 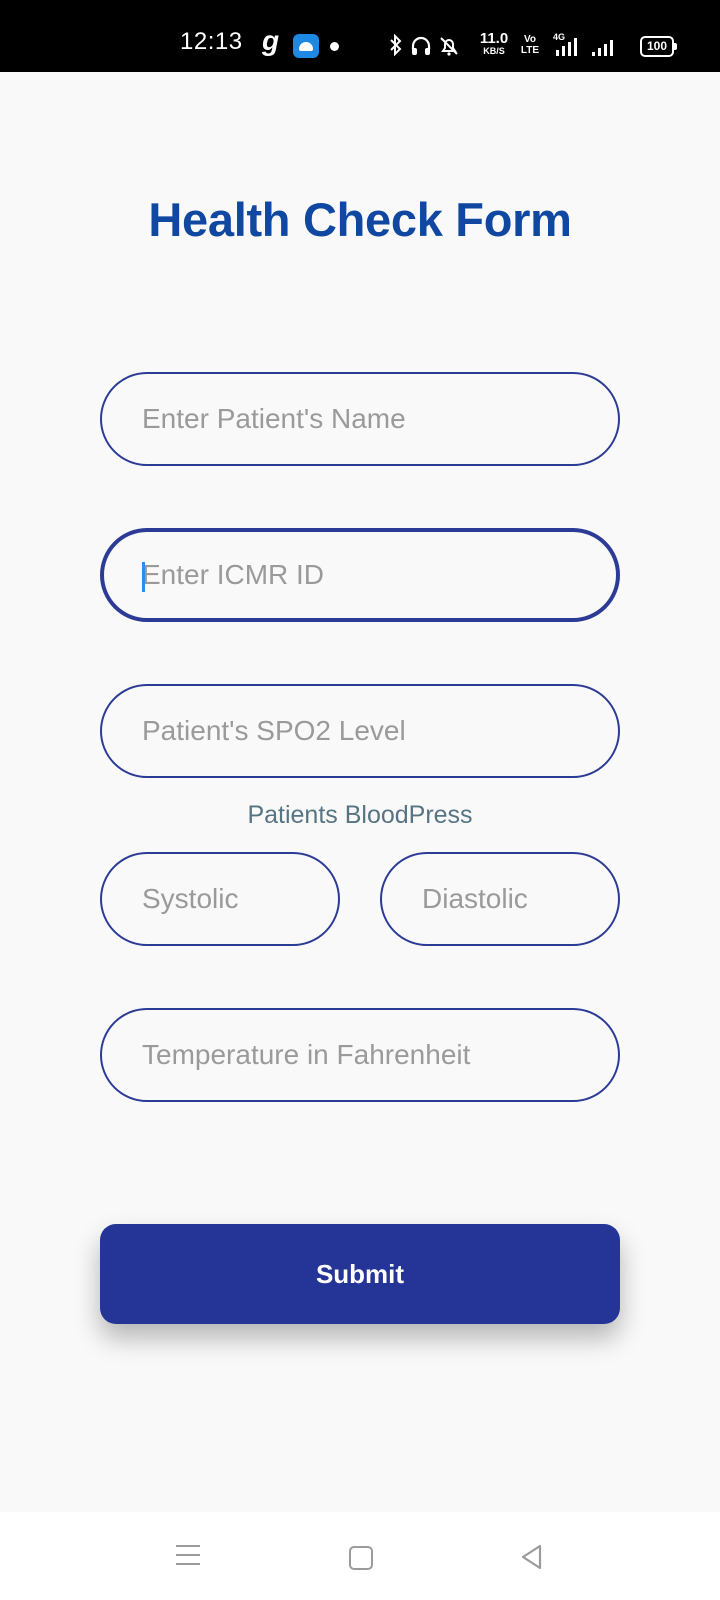 What do you see at coordinates (519, 899) in the screenshot?
I see `diastolic-input` at bounding box center [519, 899].